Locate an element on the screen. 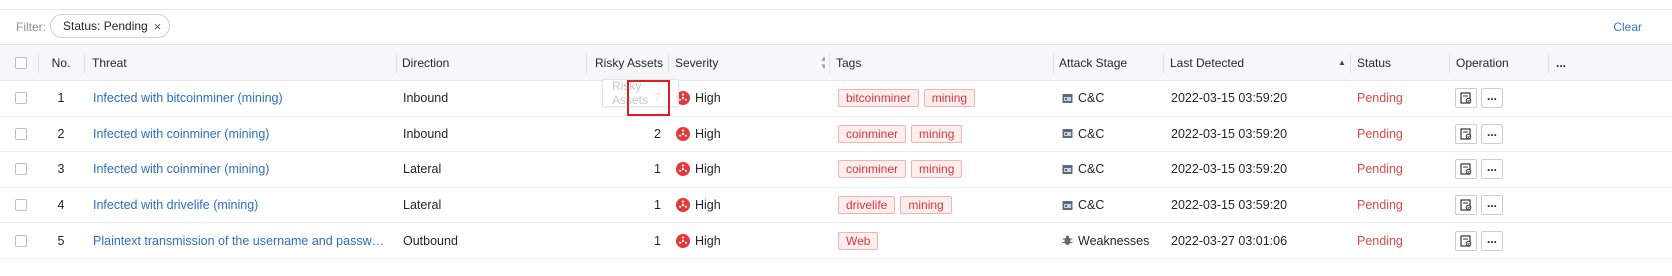 This screenshot has width=1672, height=276. threat-cell: Infected with bitcoinminer (mining) is located at coordinates (241, 98).